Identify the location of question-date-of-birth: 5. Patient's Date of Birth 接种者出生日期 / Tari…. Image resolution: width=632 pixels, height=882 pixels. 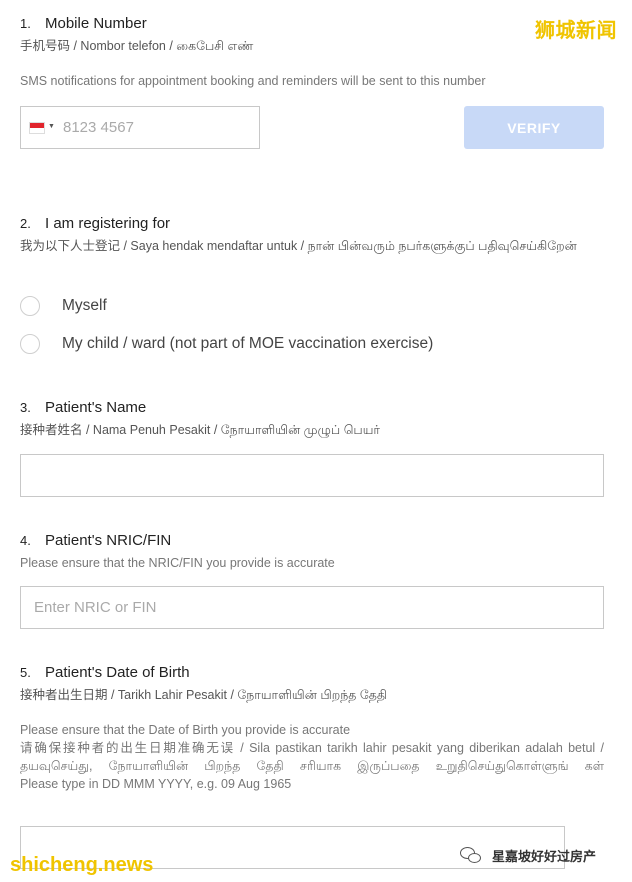
(312, 728).